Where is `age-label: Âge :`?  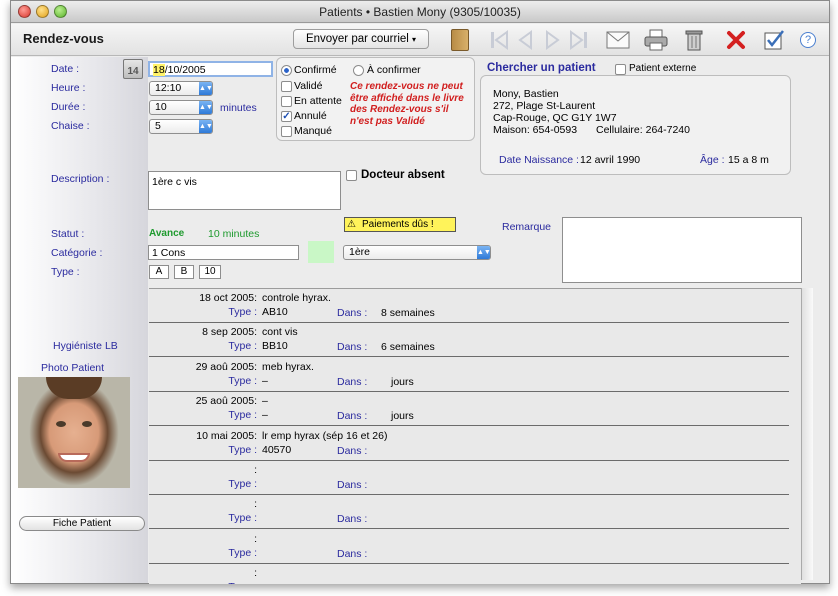
age-label: Âge : is located at coordinates (712, 160).